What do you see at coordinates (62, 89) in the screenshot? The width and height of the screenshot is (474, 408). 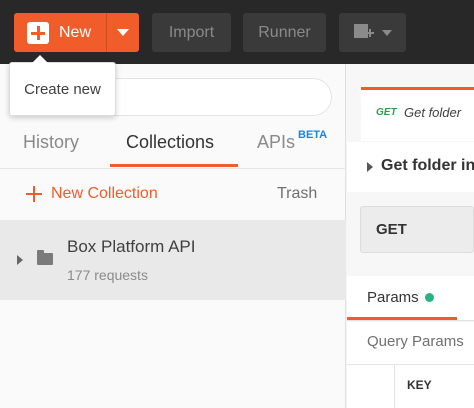 I see `tooltip-text: Create new` at bounding box center [62, 89].